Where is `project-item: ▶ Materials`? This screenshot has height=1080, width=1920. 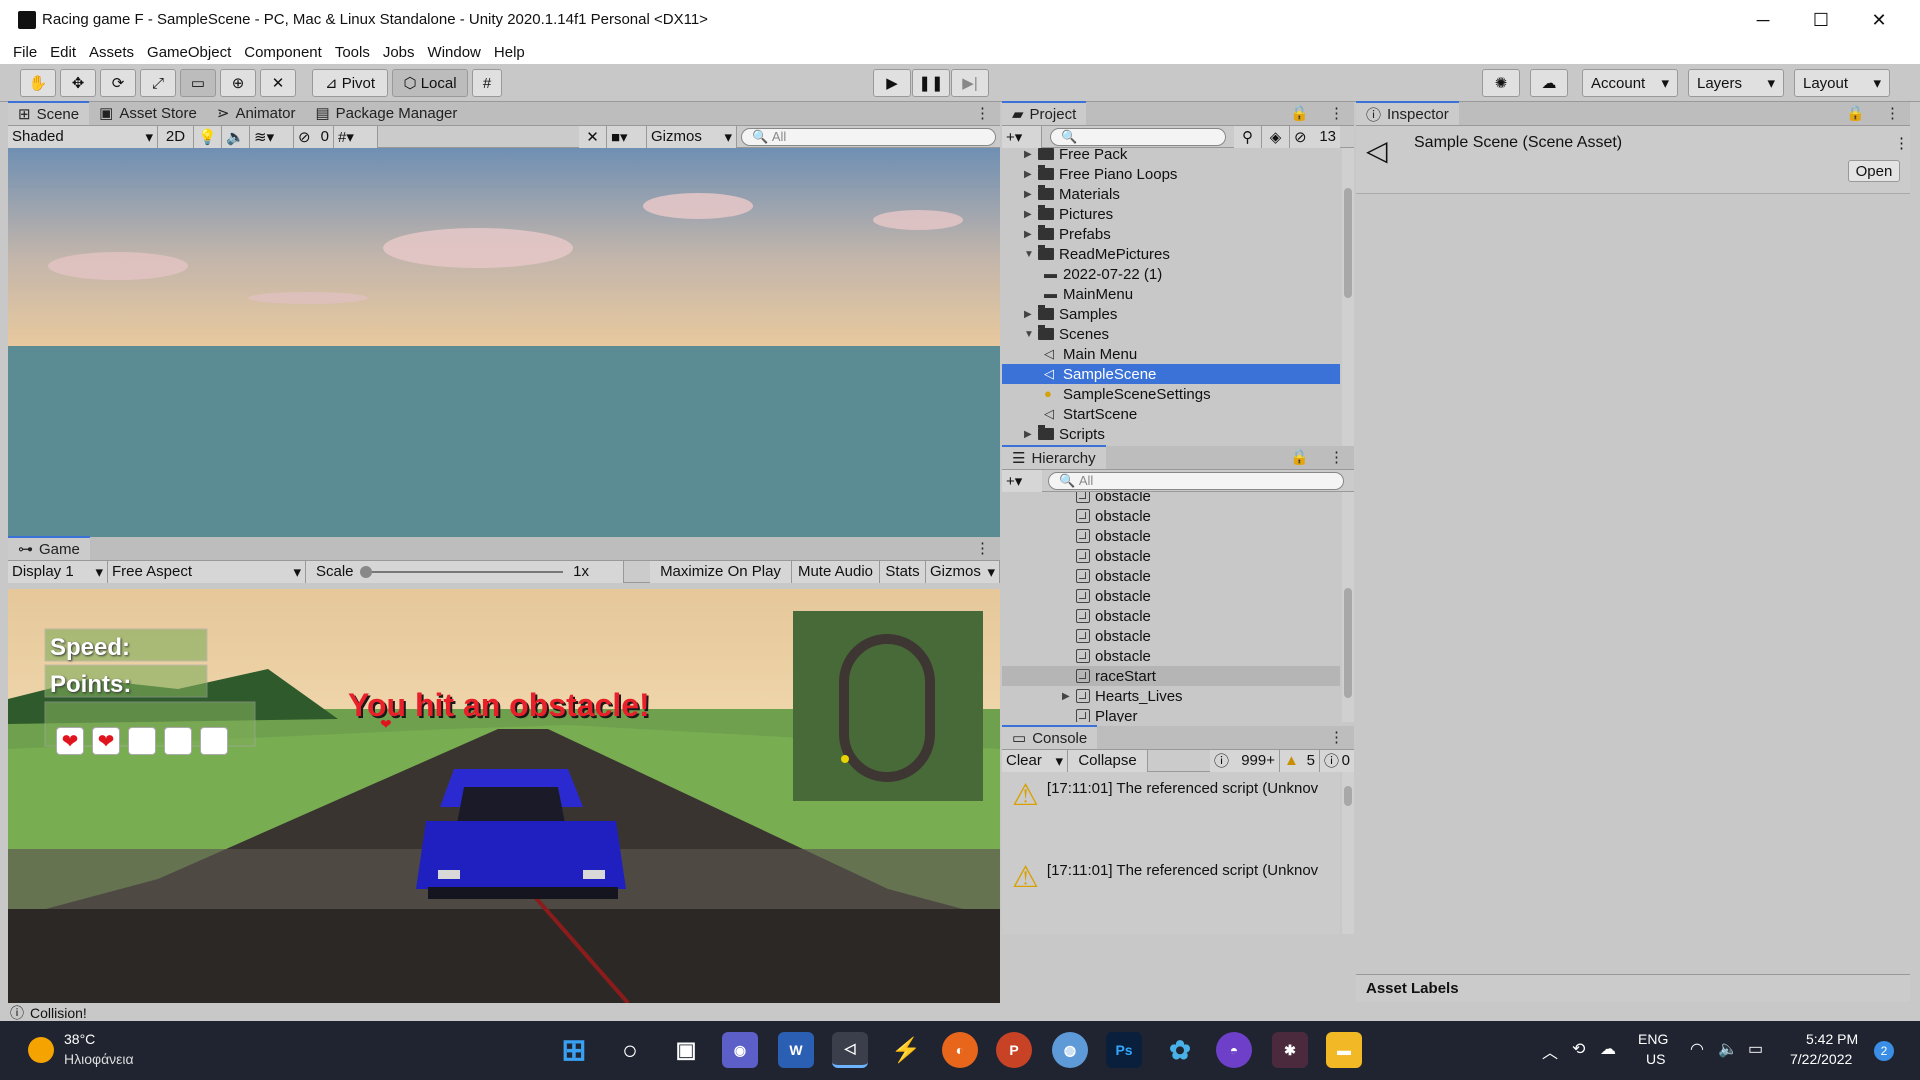
project-item: ▶ Materials is located at coordinates (1171, 194).